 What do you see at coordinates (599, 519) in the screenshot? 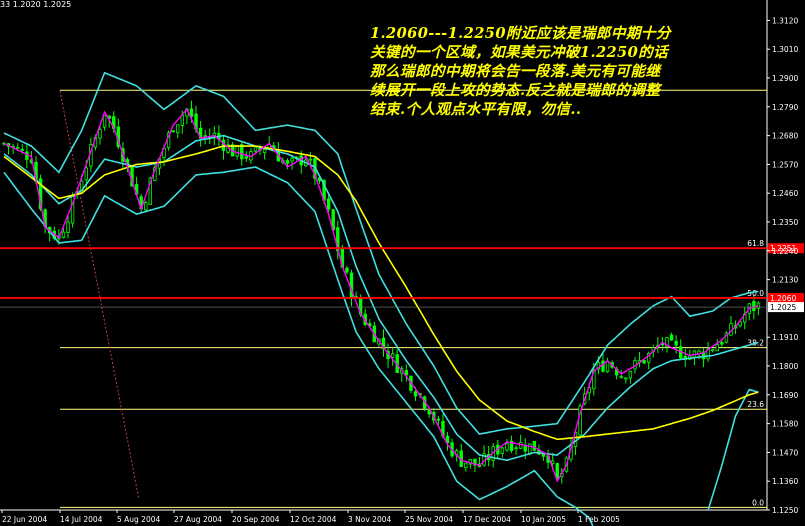
I see `time-tick-label: 1 Feb 2005` at bounding box center [599, 519].